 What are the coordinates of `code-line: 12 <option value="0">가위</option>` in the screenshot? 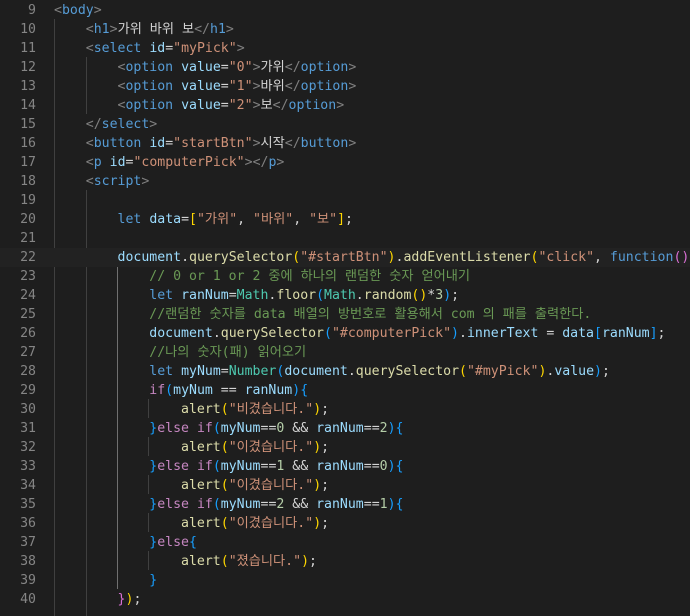 It's located at (345, 67).